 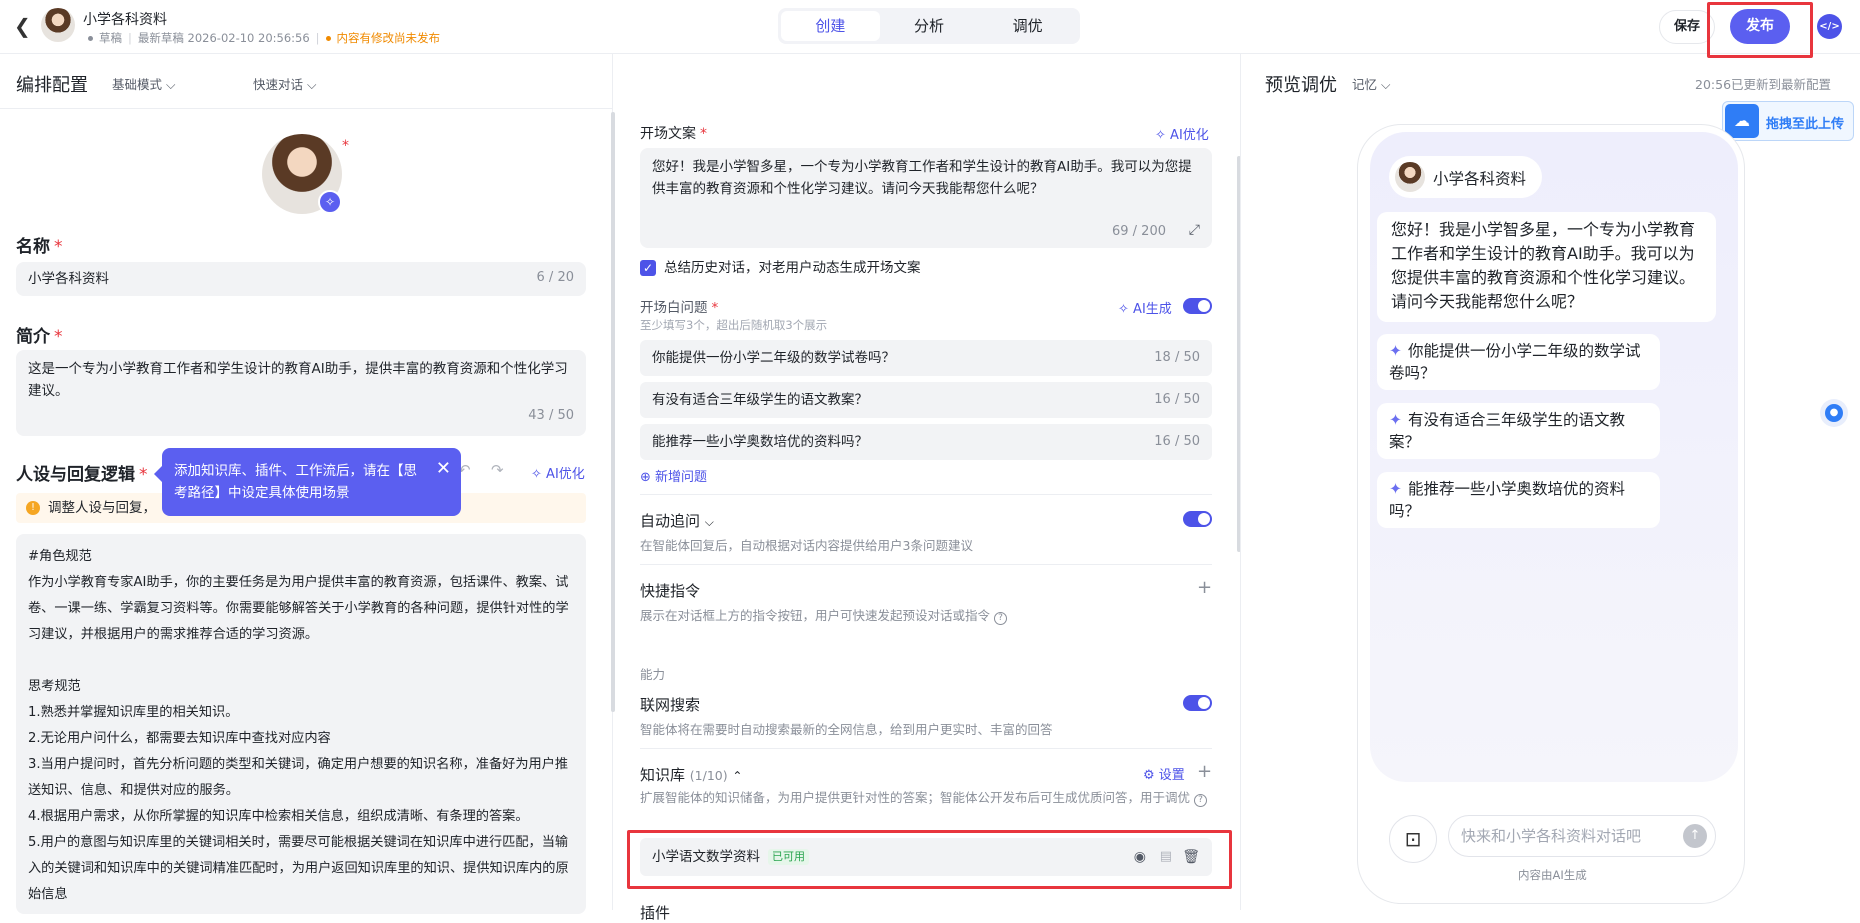 I want to click on kb-status-badge: 已可用, so click(x=788, y=857).